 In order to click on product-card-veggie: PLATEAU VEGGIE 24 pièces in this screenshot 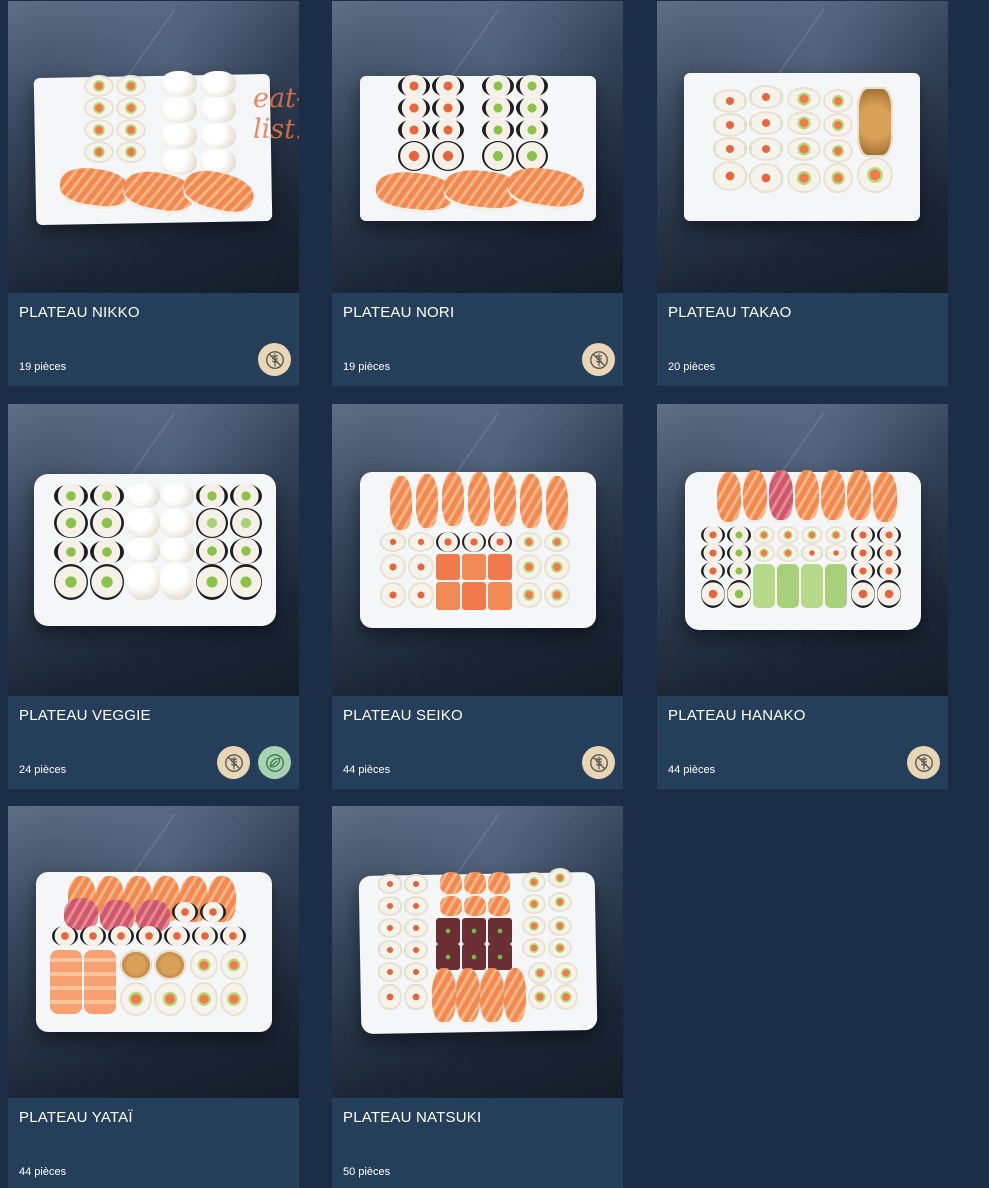, I will do `click(153, 596)`.